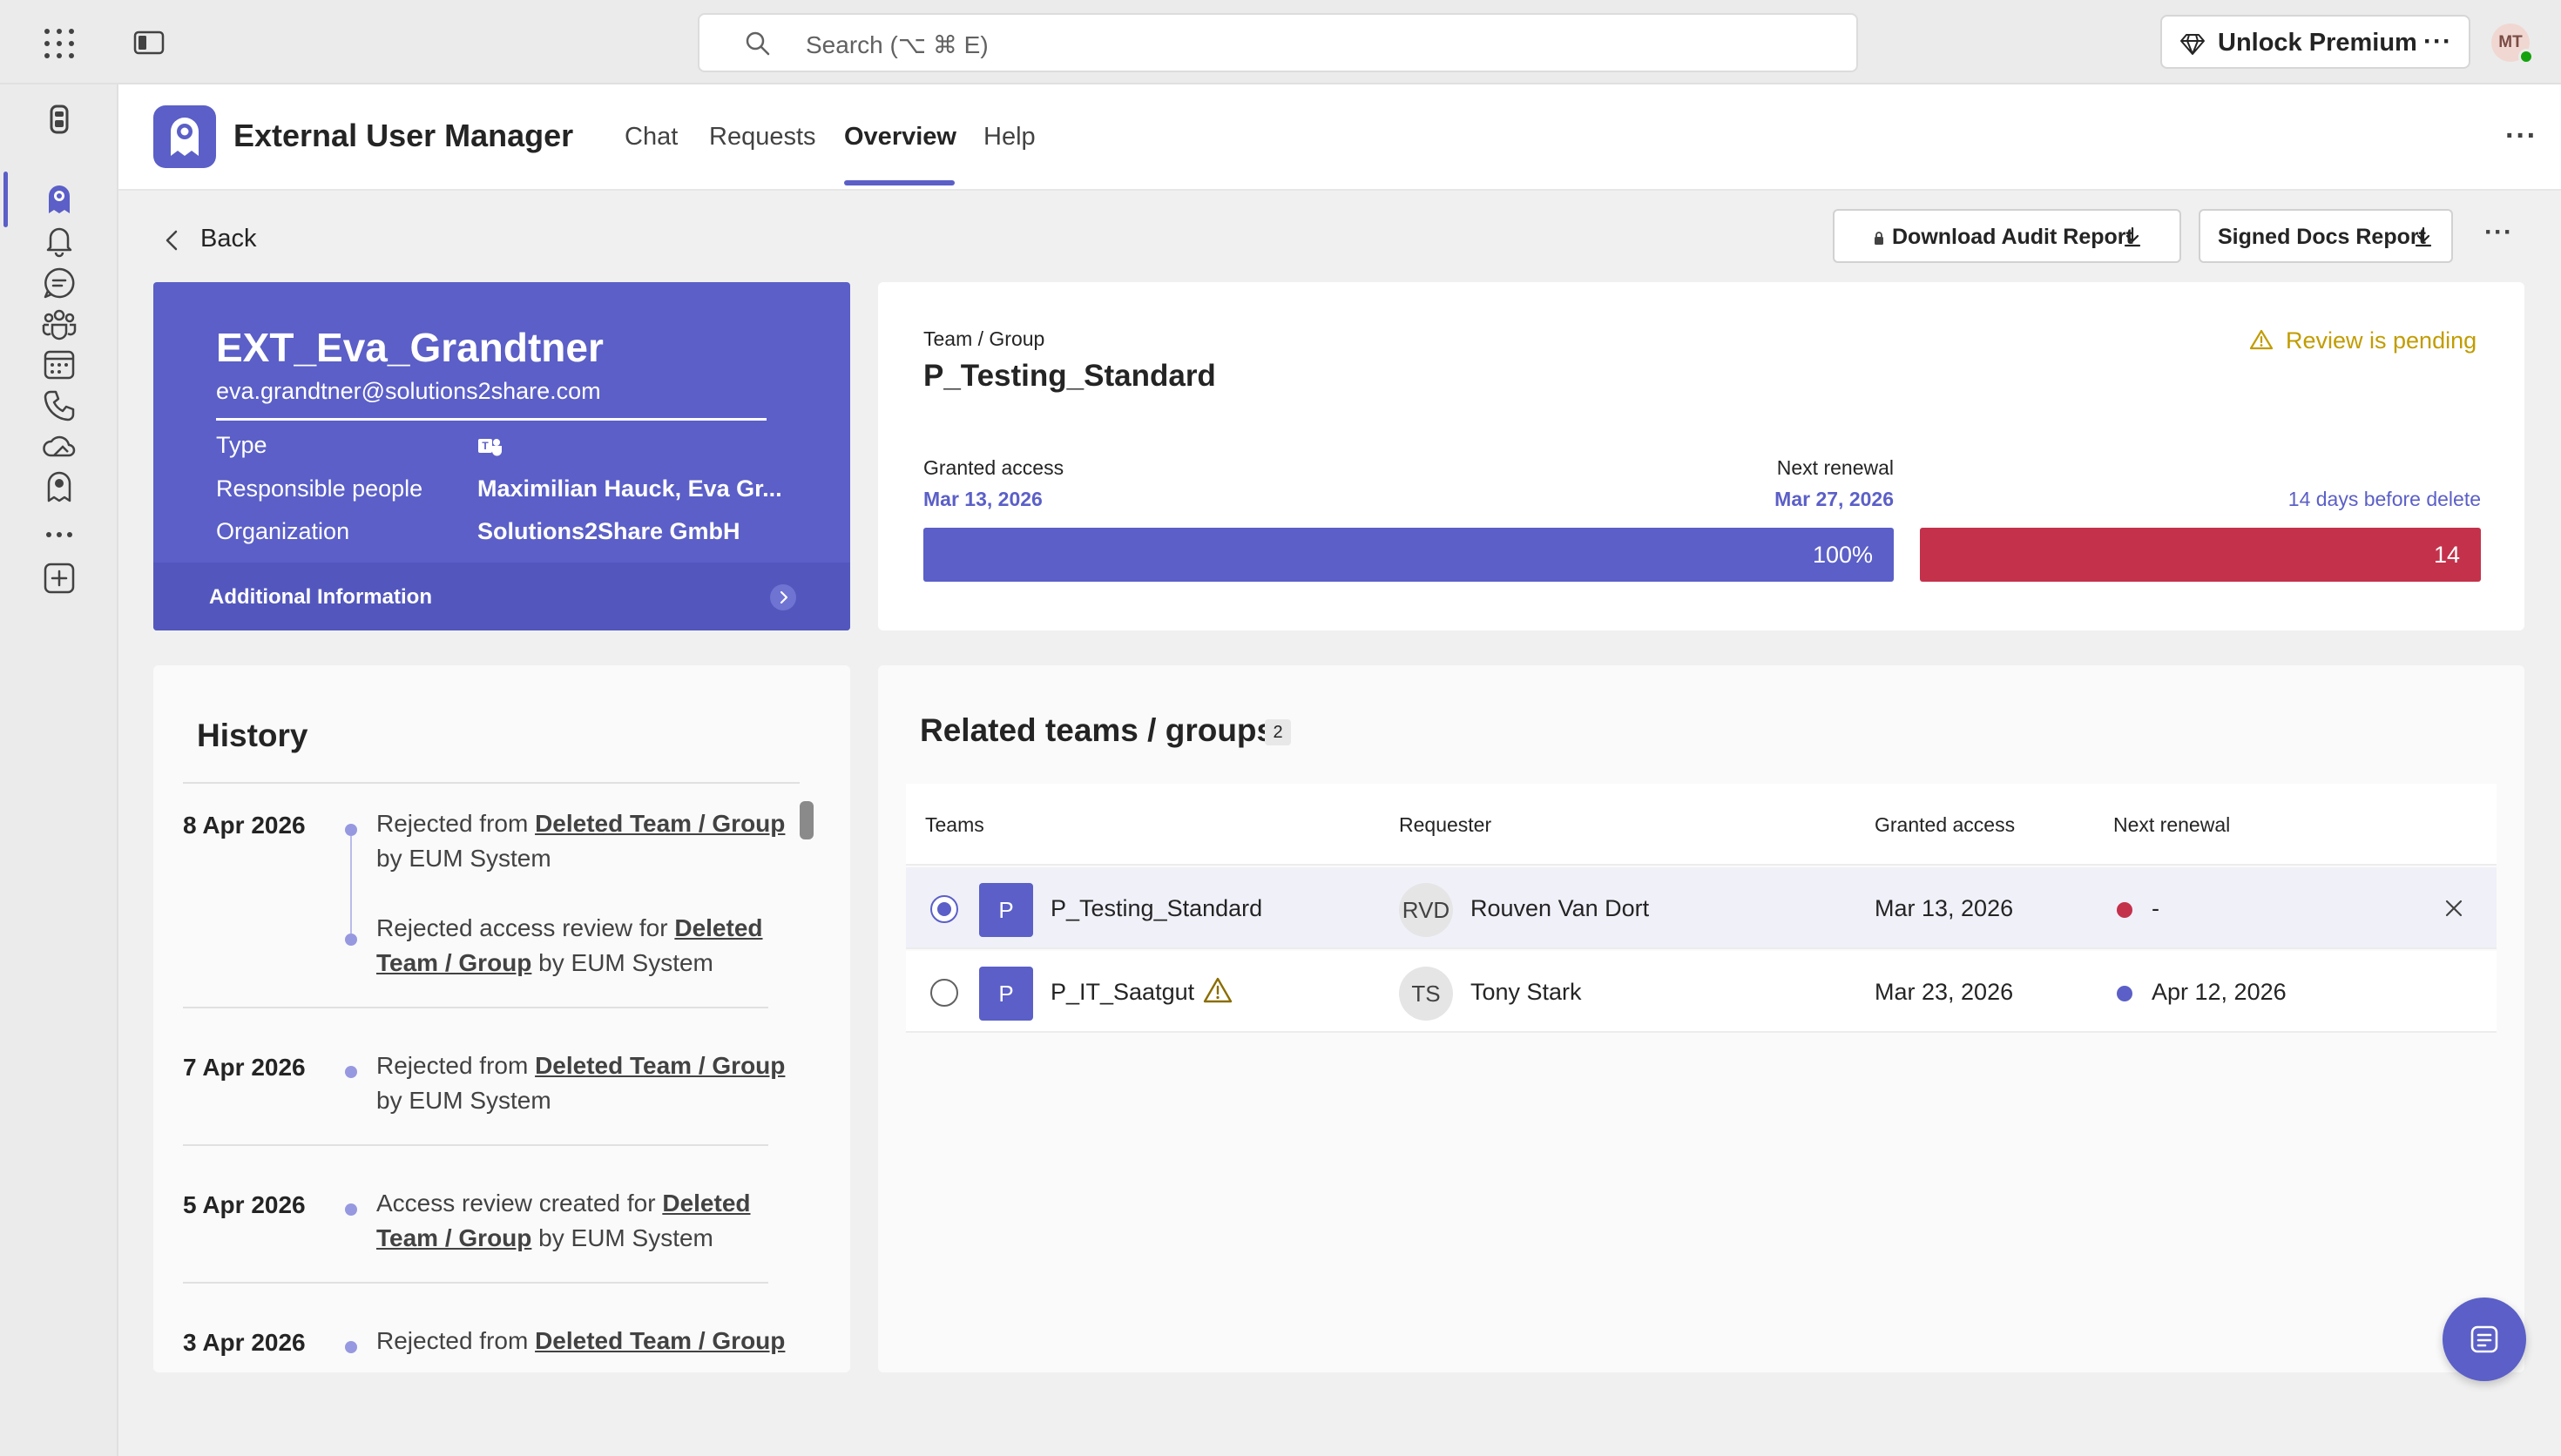 This screenshot has width=2561, height=1456. Describe the element at coordinates (608, 531) in the screenshot. I see `organization-value: Solutions2Share GmbH` at that location.